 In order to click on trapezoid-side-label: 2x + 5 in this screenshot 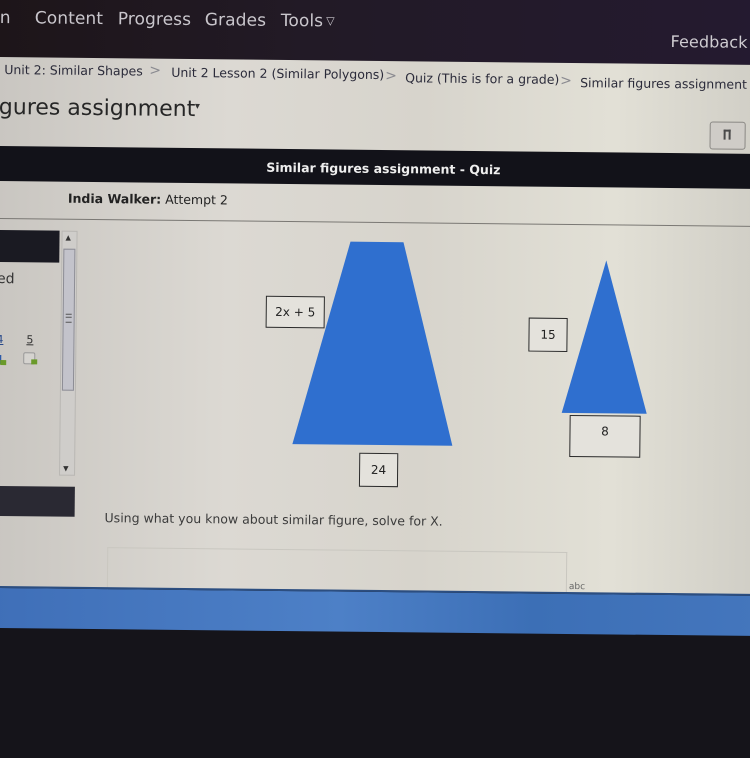, I will do `click(295, 312)`.